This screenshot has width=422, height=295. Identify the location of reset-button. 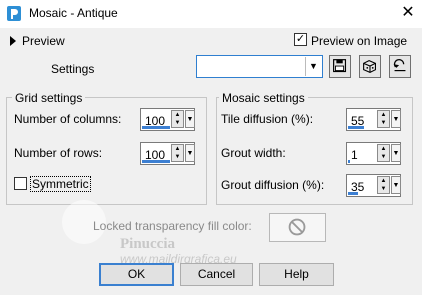
(400, 66).